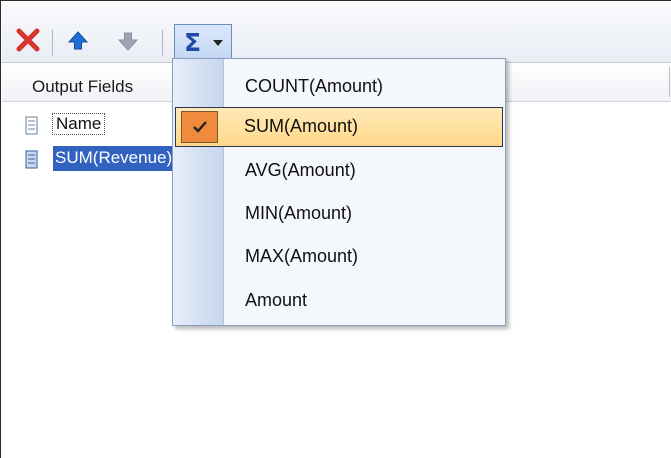 The height and width of the screenshot is (458, 671). I want to click on move-down-button, so click(128, 43).